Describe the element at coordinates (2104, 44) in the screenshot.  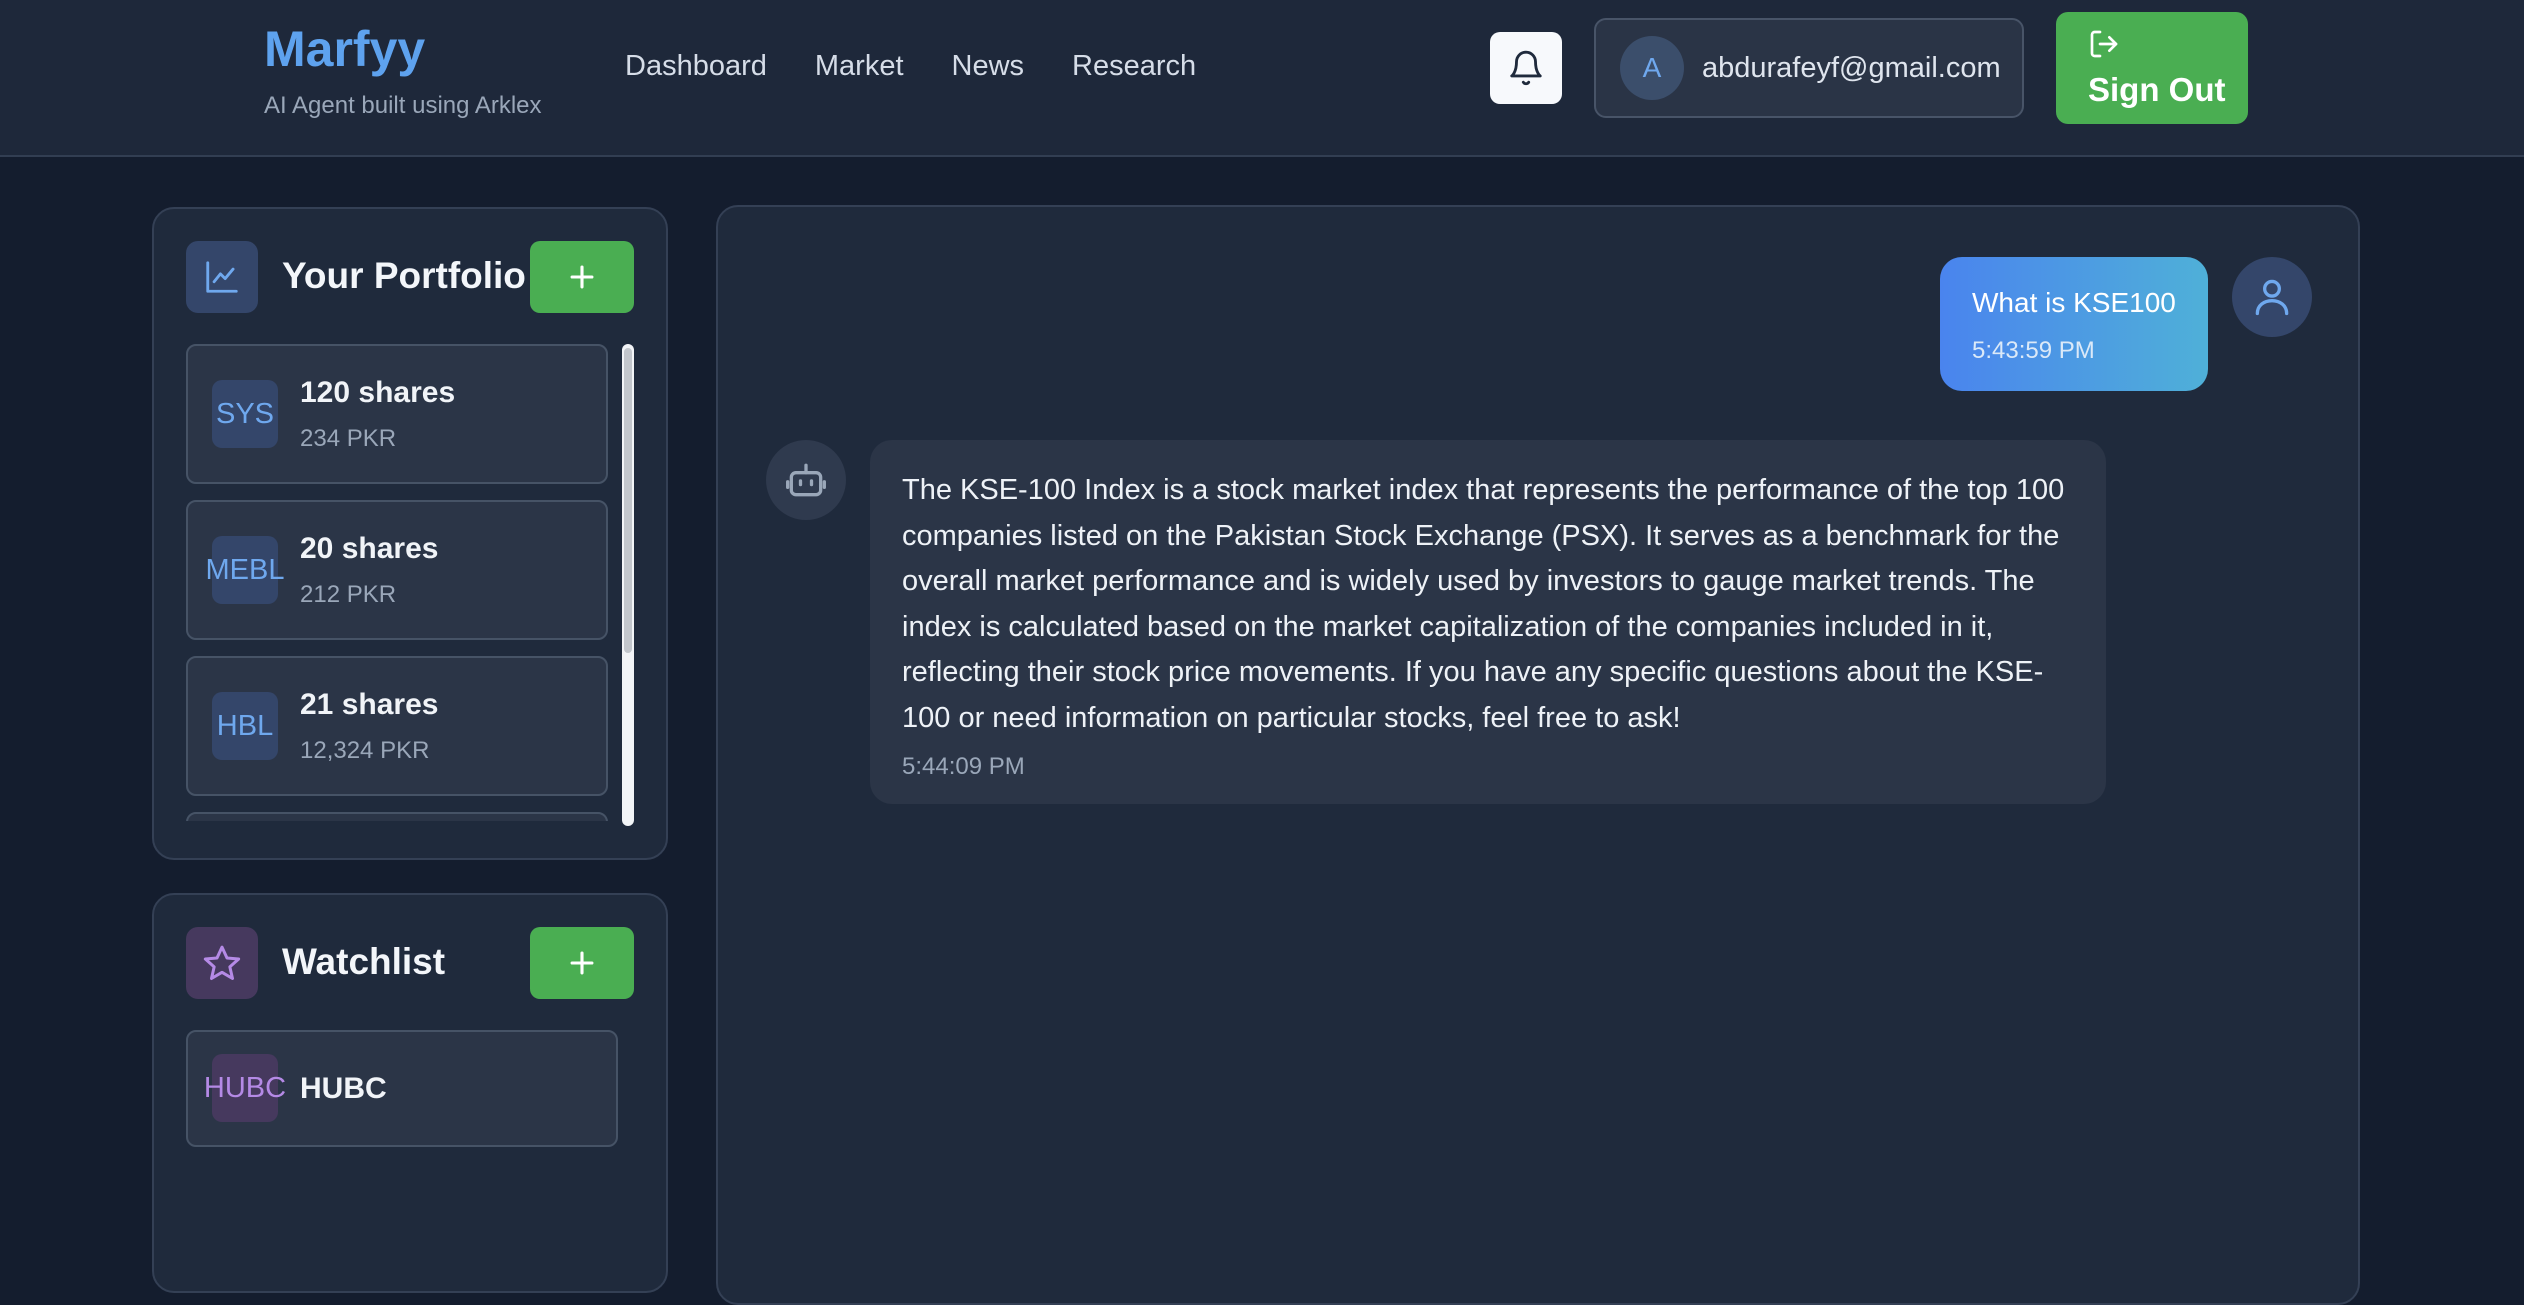
I see `log-out-icon` at that location.